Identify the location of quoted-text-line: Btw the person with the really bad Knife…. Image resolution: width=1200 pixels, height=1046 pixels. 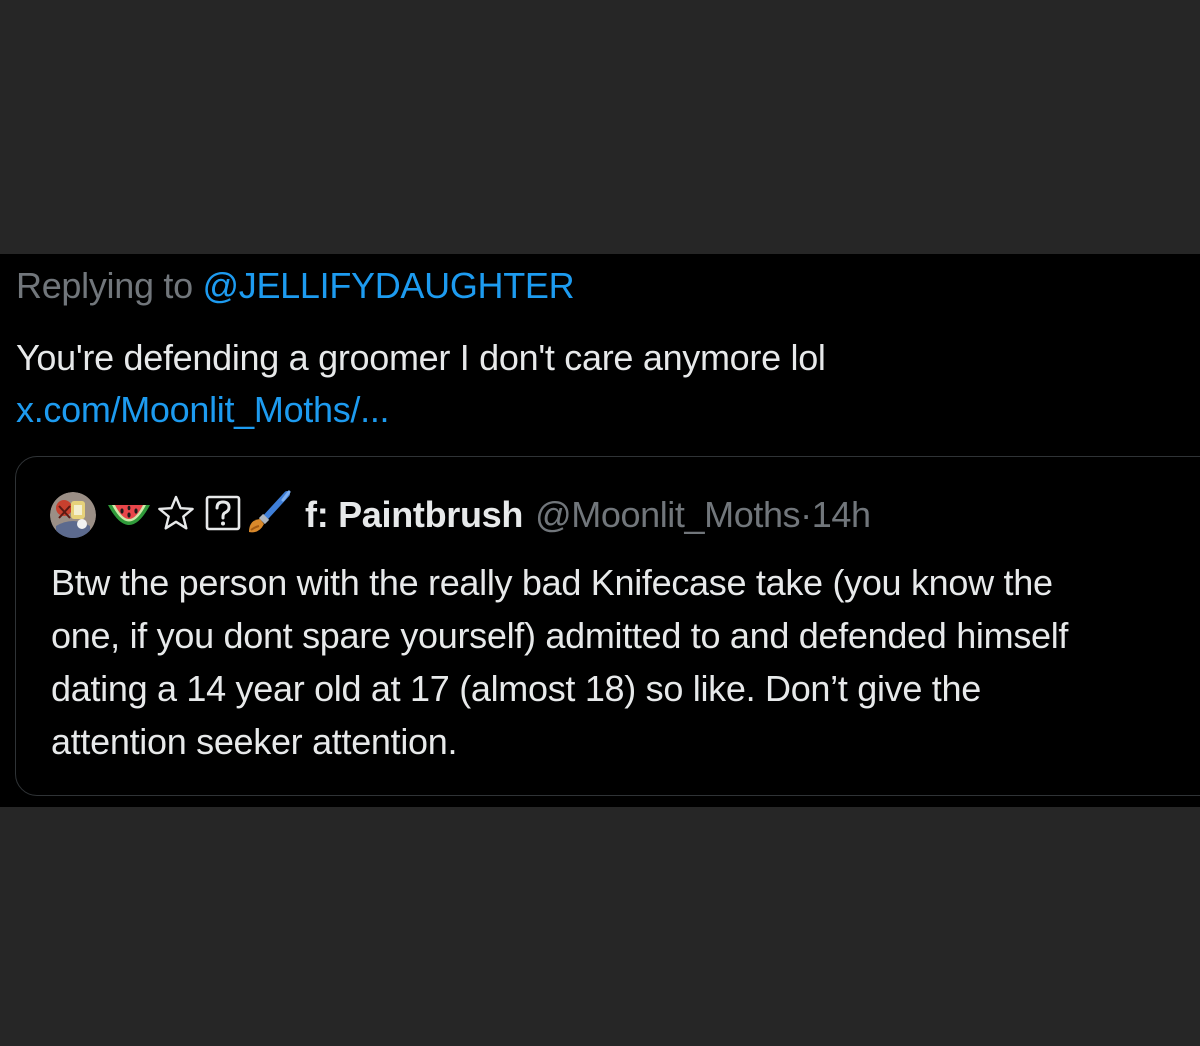
(552, 582).